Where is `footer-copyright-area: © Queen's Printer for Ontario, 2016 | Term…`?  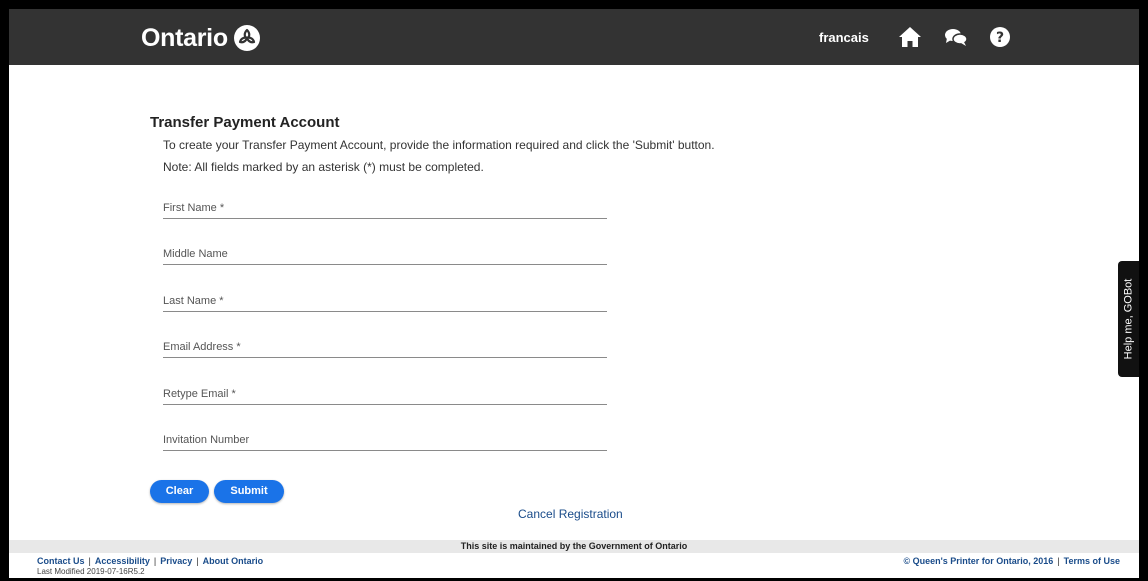 footer-copyright-area: © Queen's Printer for Ontario, 2016 | Term… is located at coordinates (1011, 561).